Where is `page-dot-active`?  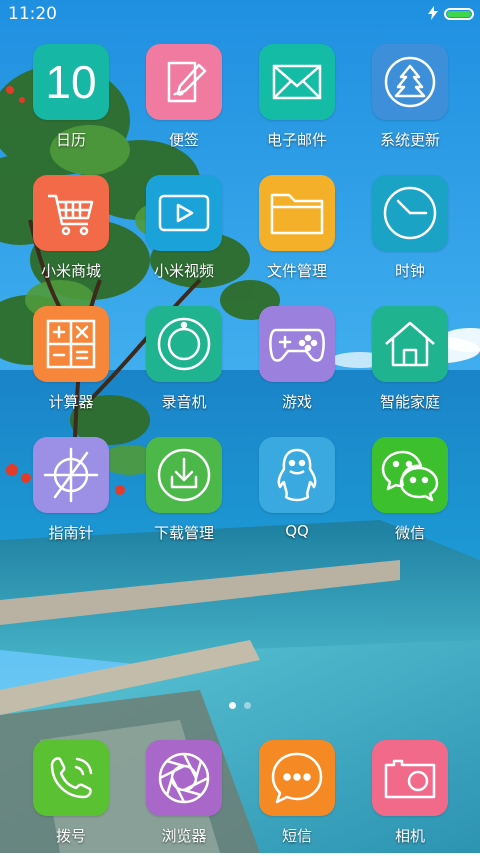
page-dot-active is located at coordinates (232, 705).